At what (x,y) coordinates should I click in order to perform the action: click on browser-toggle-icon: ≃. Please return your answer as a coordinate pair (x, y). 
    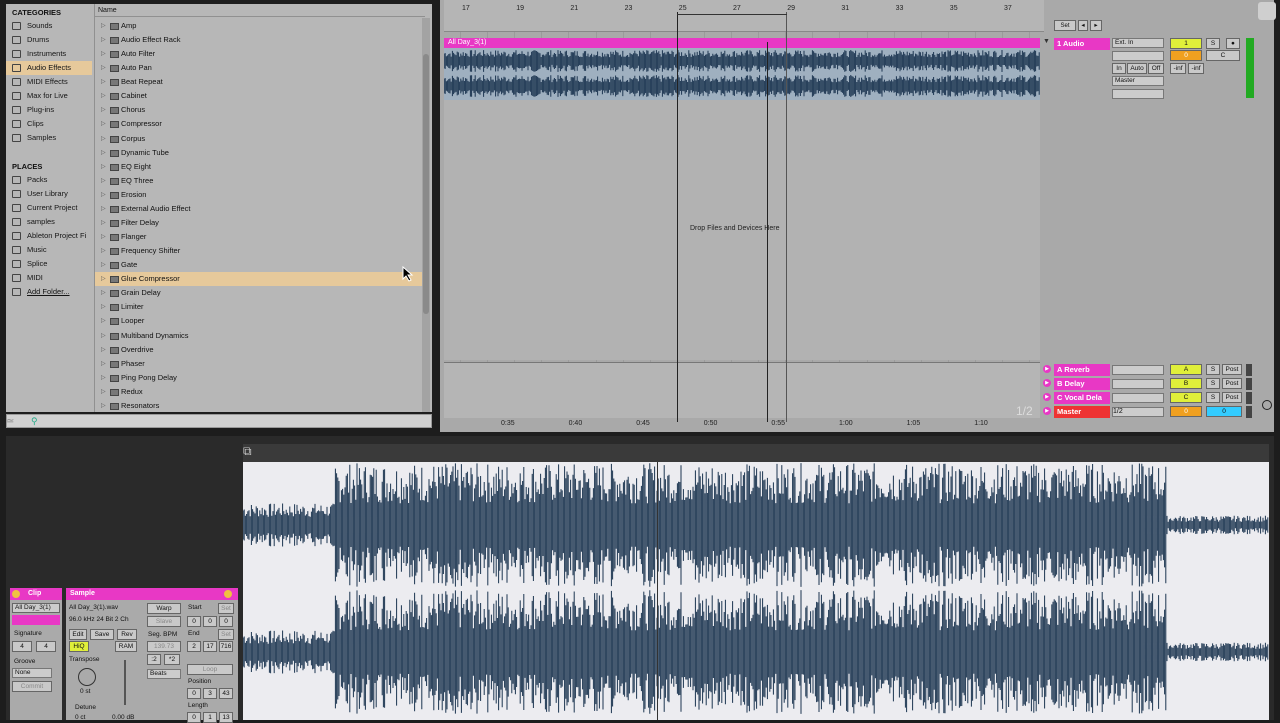
    Looking at the image, I should click on (10, 421).